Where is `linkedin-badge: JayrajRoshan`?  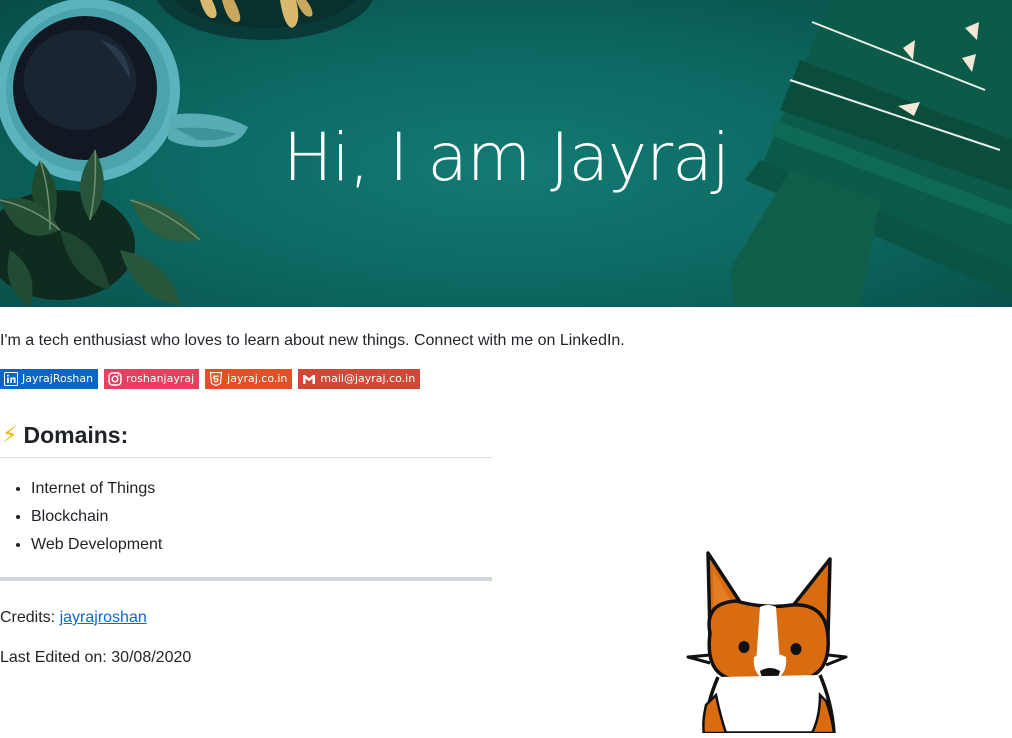 linkedin-badge: JayrajRoshan is located at coordinates (49, 379).